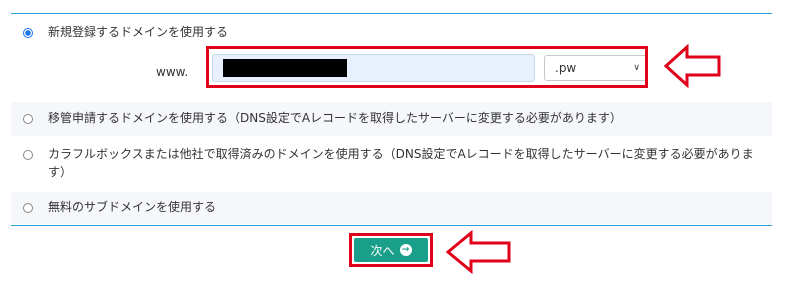  I want to click on next-button-label: 次へ, so click(382, 250).